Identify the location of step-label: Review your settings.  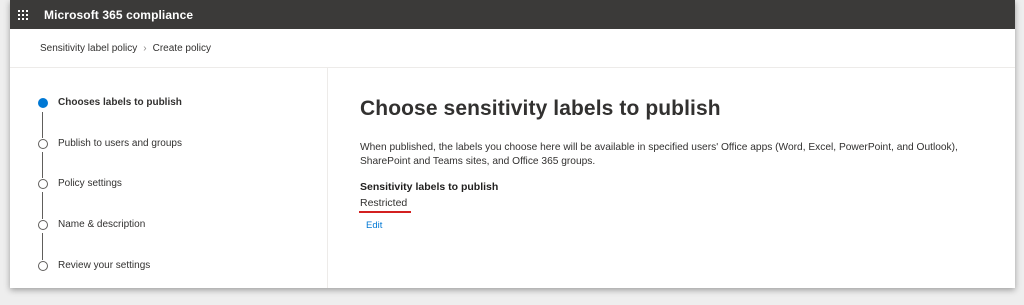
(104, 265).